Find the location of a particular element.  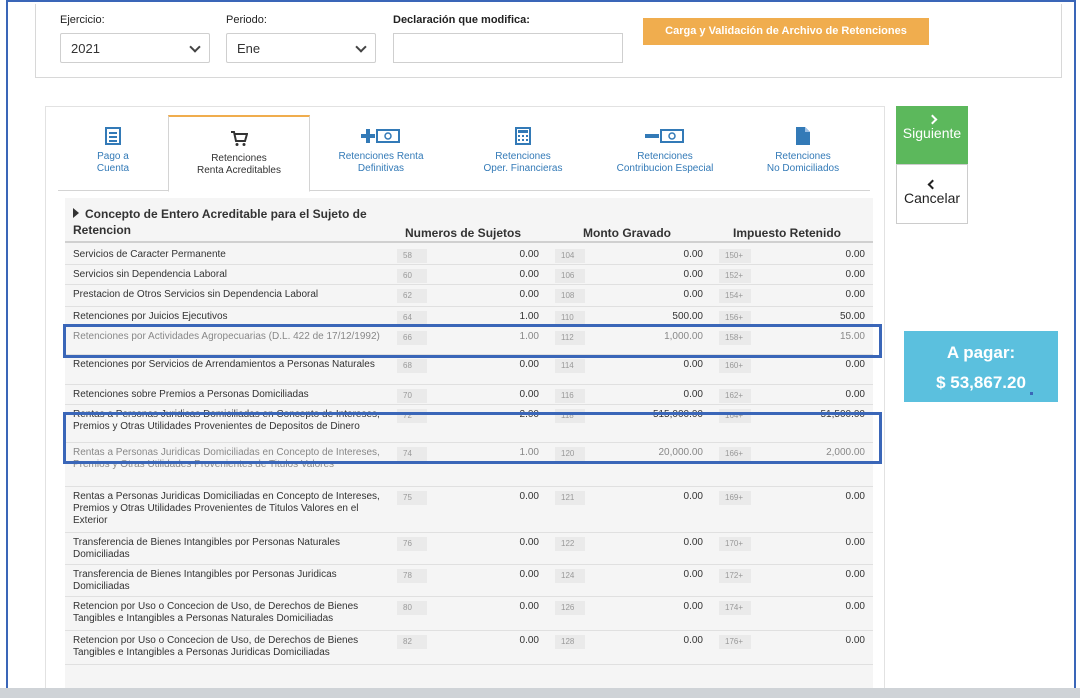

highlight-agropecuarias-row is located at coordinates (472, 341).